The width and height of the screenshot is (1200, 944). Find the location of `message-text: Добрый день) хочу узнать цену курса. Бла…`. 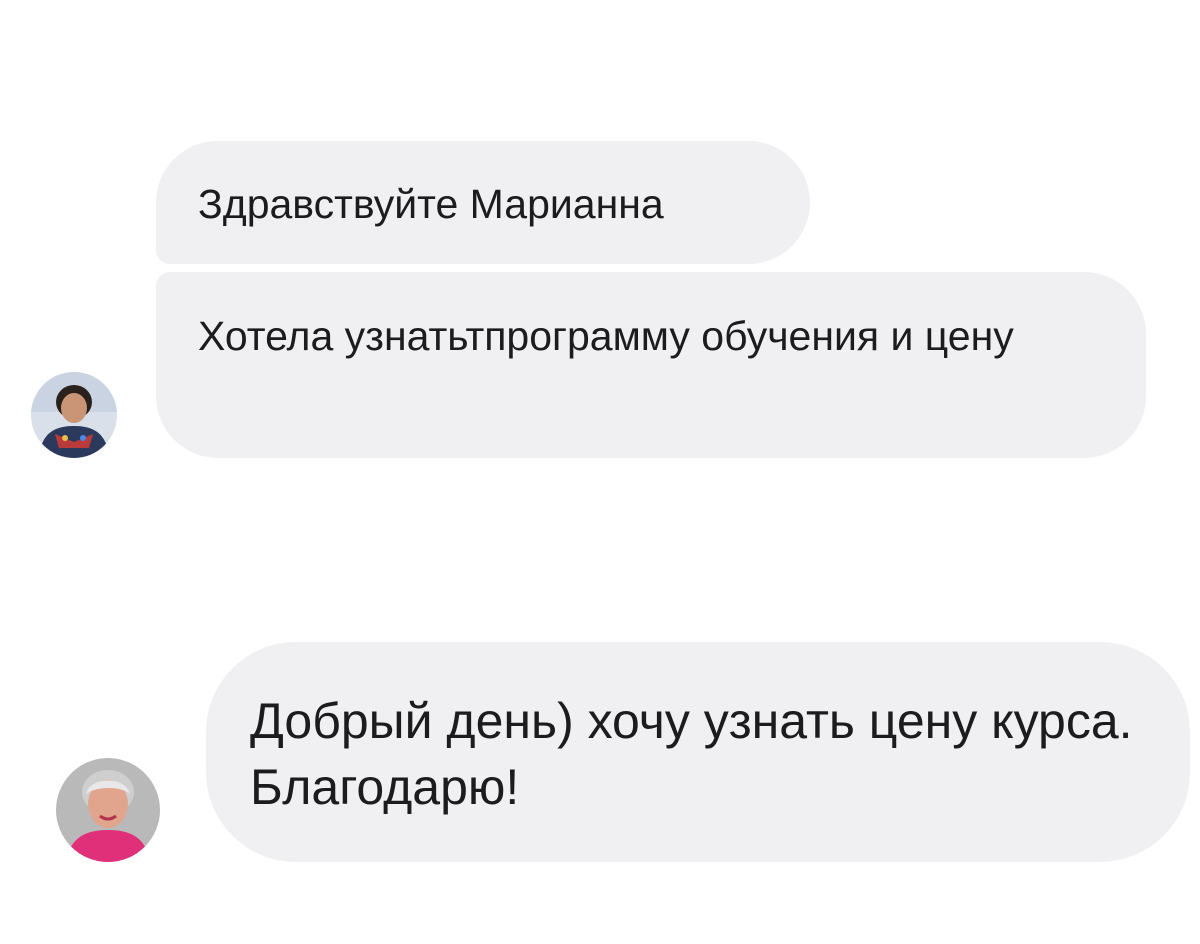

message-text: Добрый день) хочу узнать цену курса. Бла… is located at coordinates (691, 754).